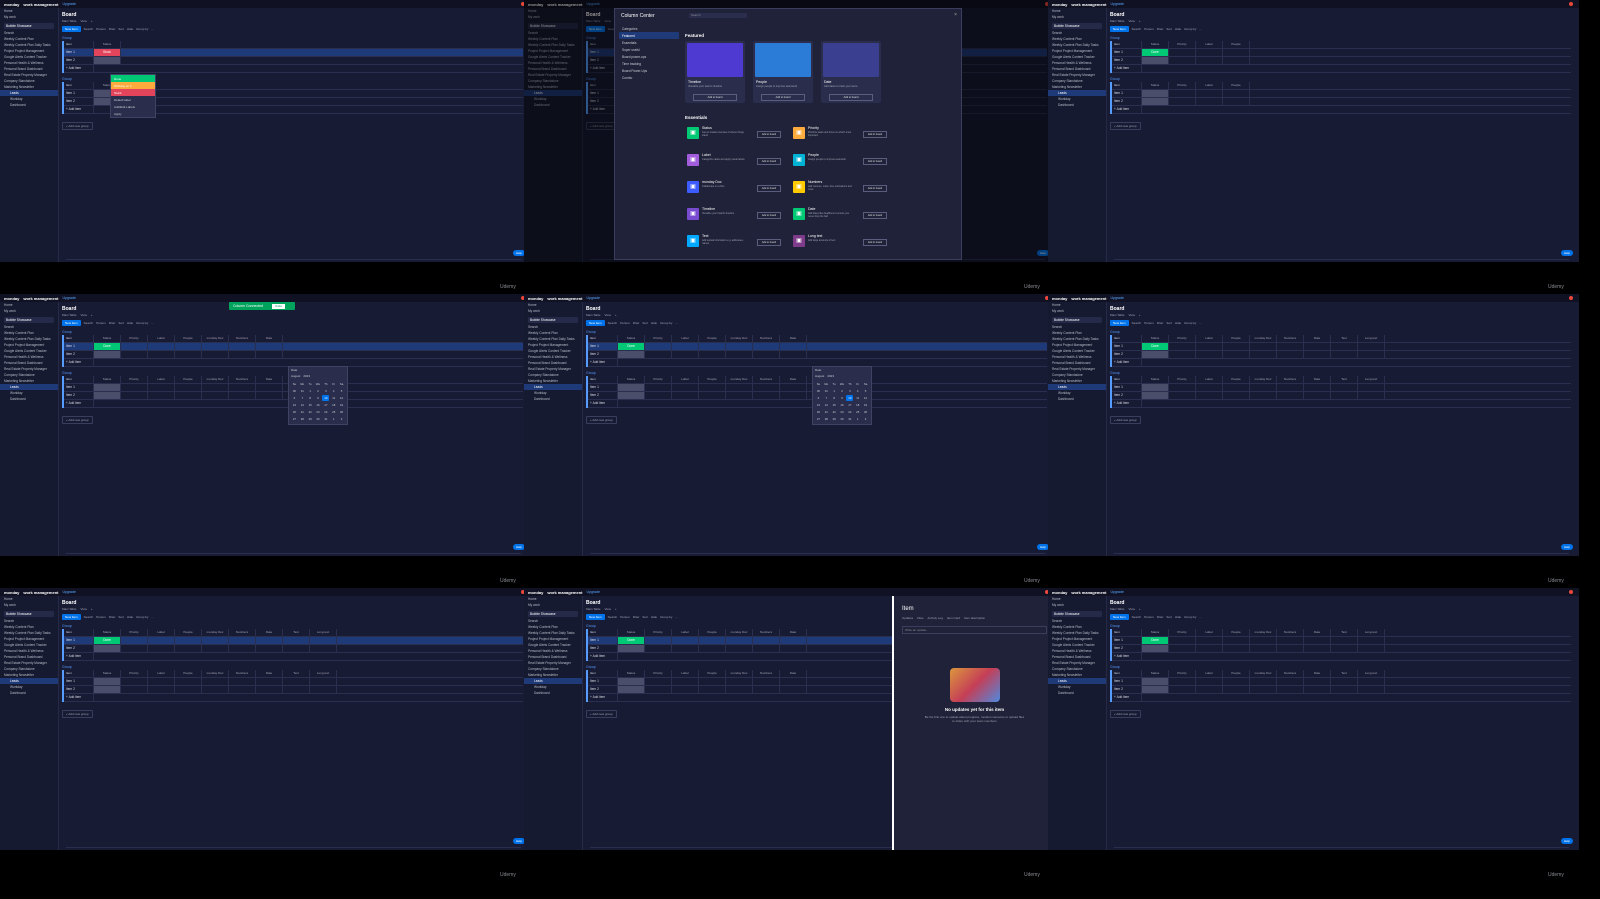  I want to click on status-option: Working on it, so click(133, 85).